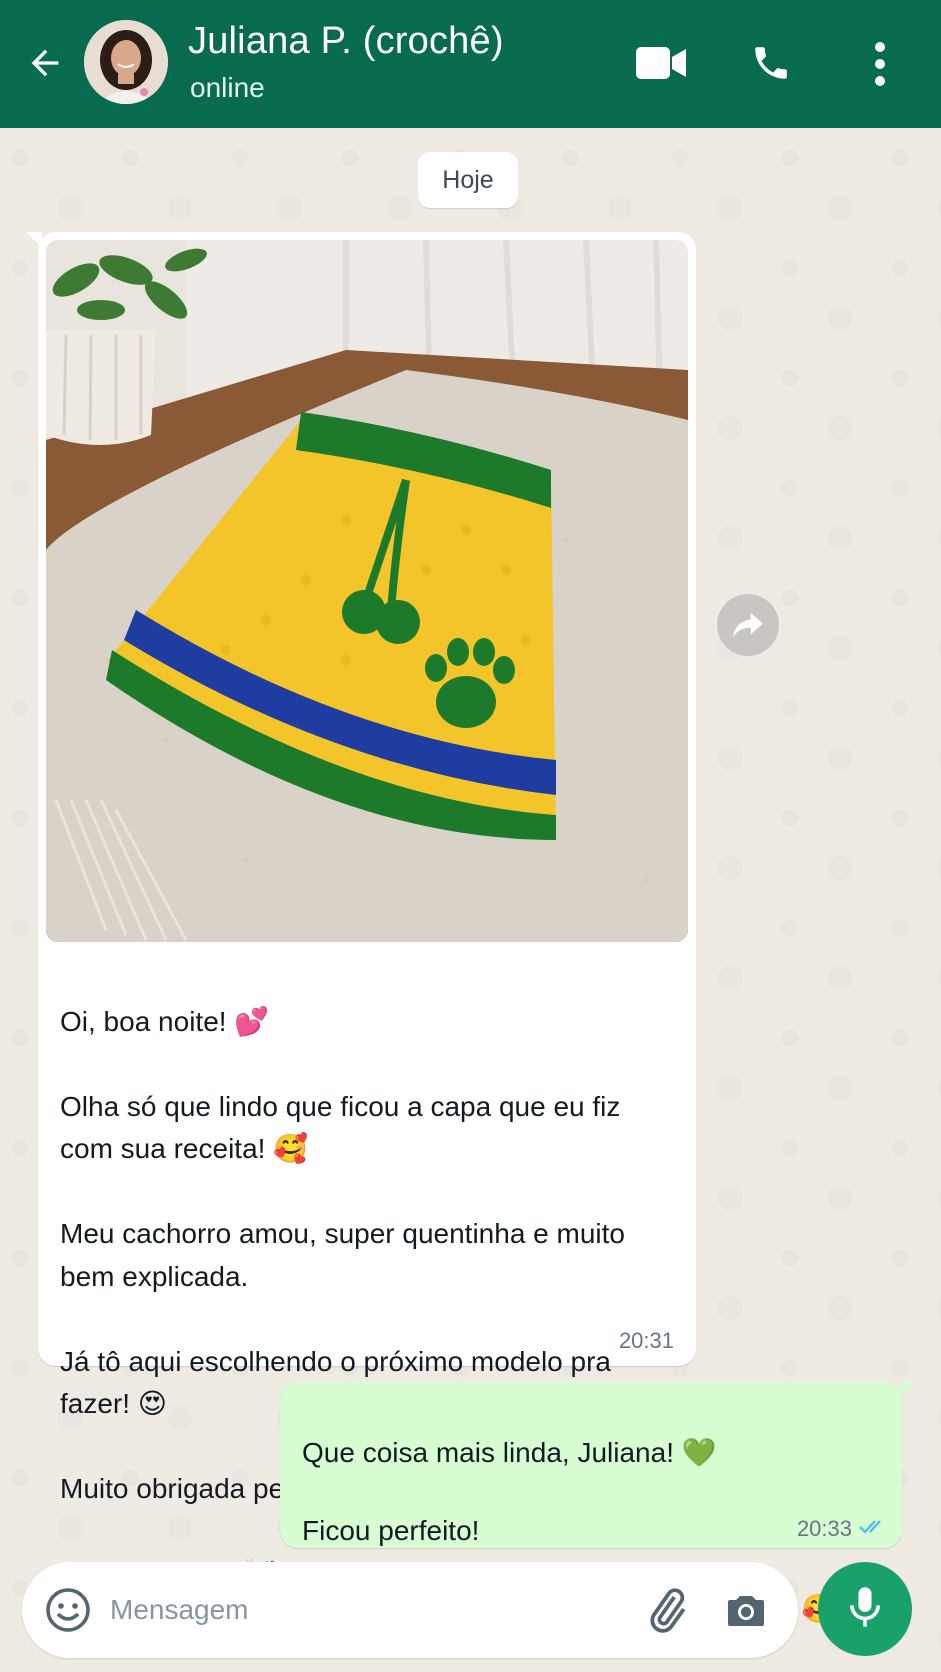 This screenshot has height=1672, width=941. Describe the element at coordinates (470, 64) in the screenshot. I see `chat-header: Juliana P. (crochê) online` at that location.